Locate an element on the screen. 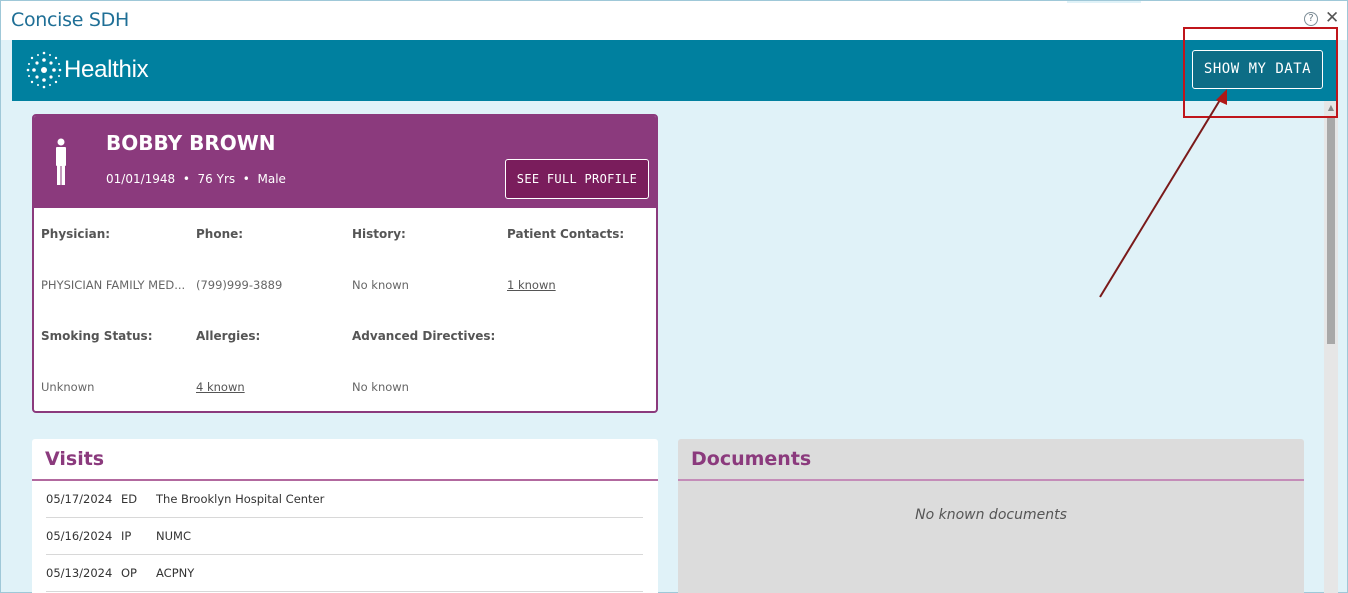 This screenshot has height=593, width=1348. documents-panel: Documents No known documents is located at coordinates (991, 516).